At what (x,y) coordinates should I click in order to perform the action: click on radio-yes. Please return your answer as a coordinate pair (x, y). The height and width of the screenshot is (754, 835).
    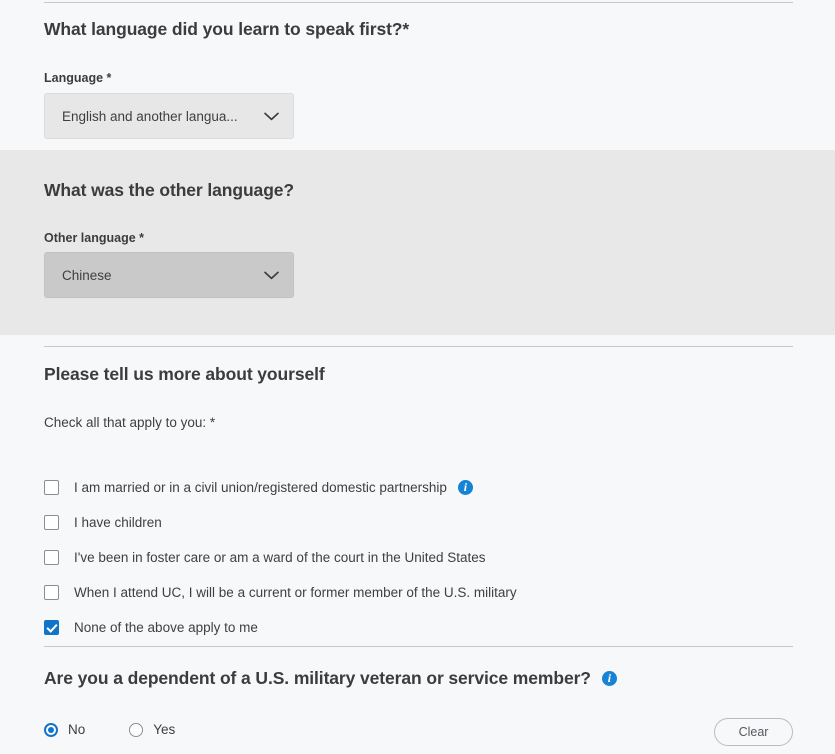
    Looking at the image, I should click on (136, 729).